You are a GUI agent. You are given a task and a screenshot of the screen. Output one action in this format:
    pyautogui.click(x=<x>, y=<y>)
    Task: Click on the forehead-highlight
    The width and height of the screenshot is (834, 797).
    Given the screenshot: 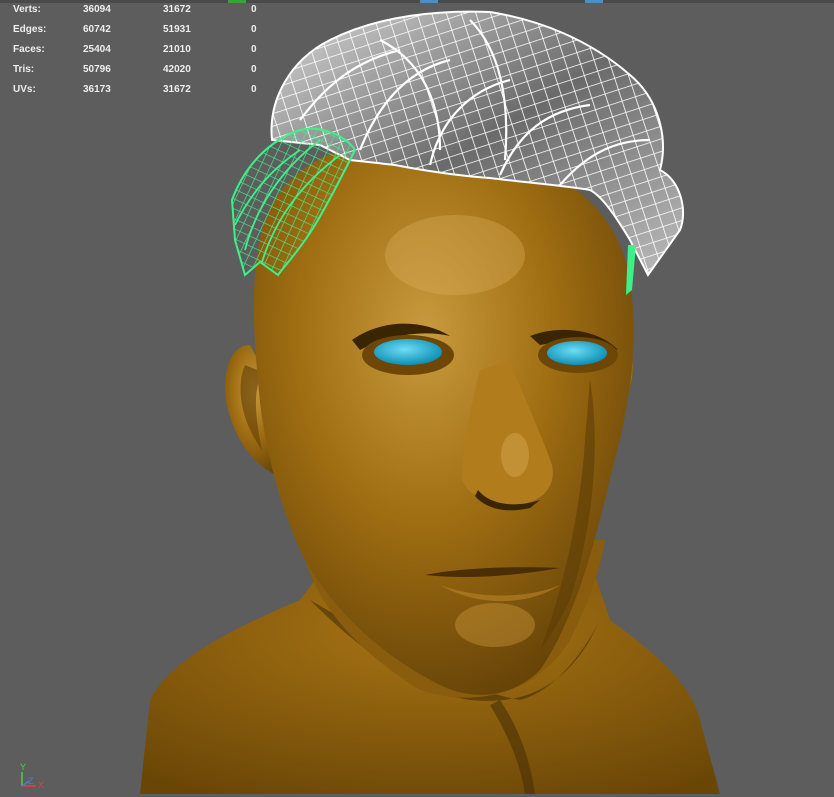 What is the action you would take?
    pyautogui.click(x=455, y=255)
    